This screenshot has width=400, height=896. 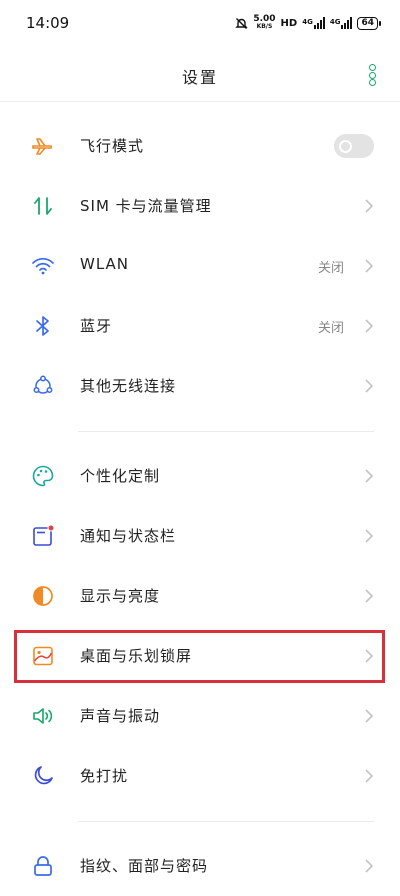 I want to click on status-icons: 5.00 KB/S HD 4G 4G 64, so click(x=308, y=23).